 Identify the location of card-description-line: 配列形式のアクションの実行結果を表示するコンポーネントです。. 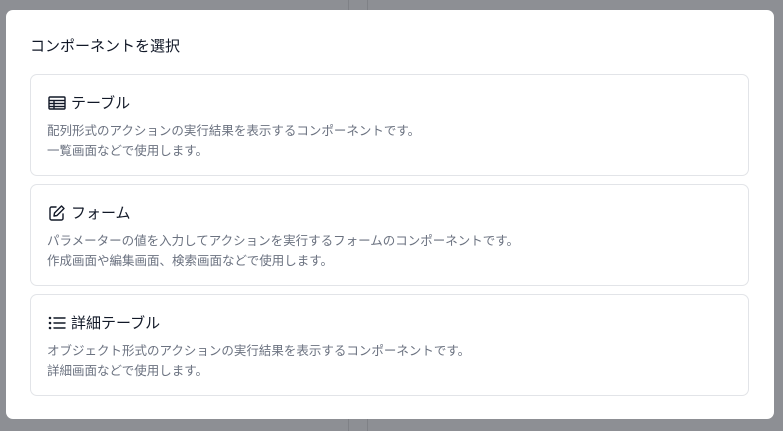
(234, 130).